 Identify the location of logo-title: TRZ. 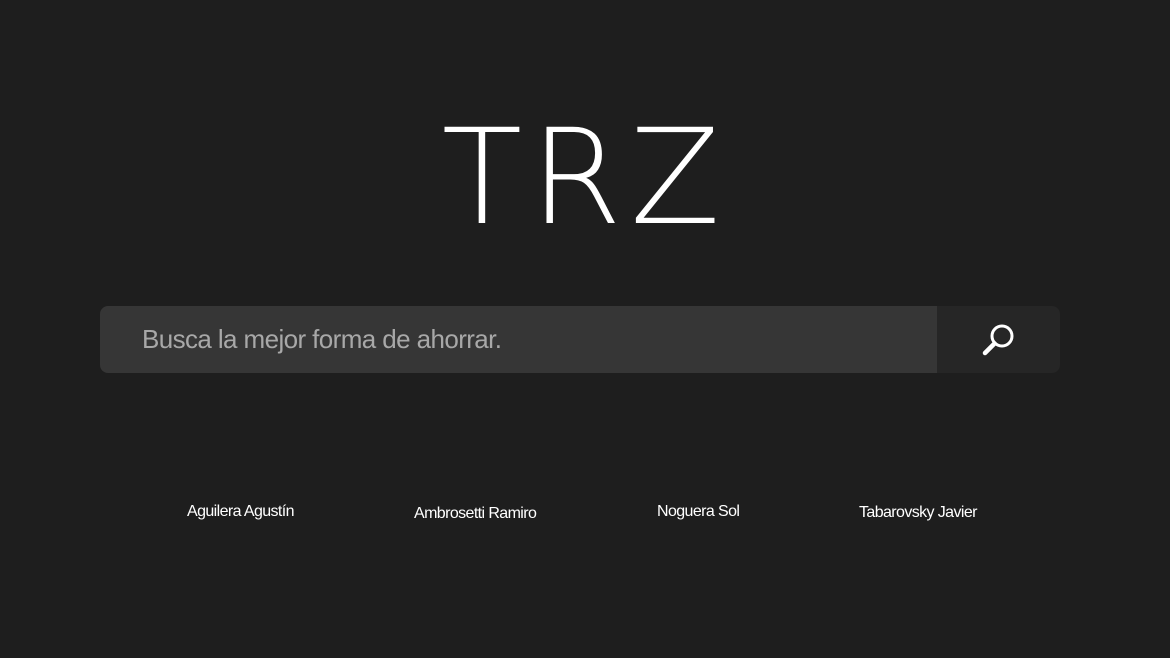
(585, 178).